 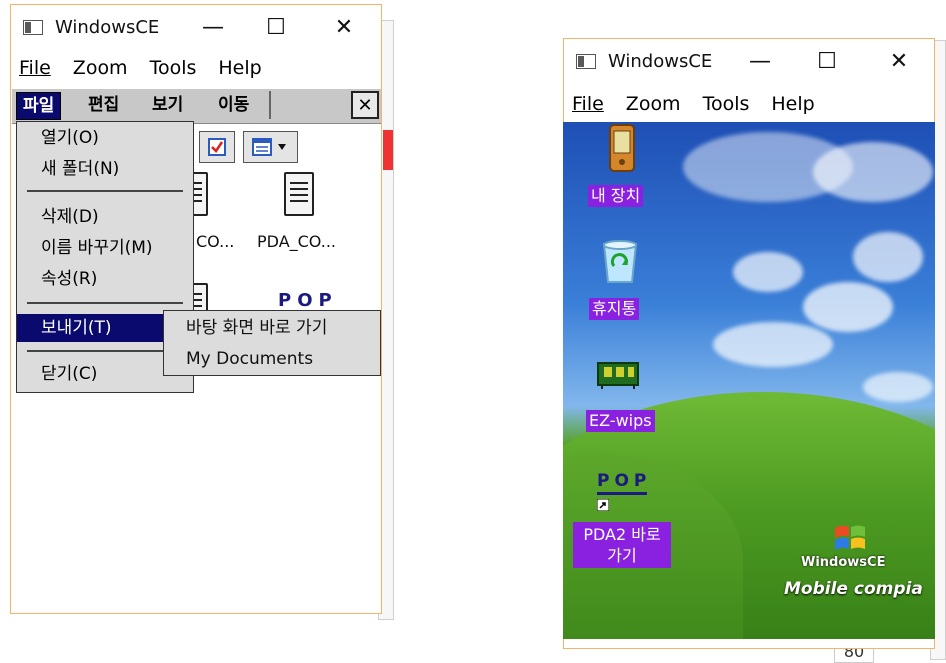 What do you see at coordinates (622, 493) in the screenshot?
I see `pop-underline` at bounding box center [622, 493].